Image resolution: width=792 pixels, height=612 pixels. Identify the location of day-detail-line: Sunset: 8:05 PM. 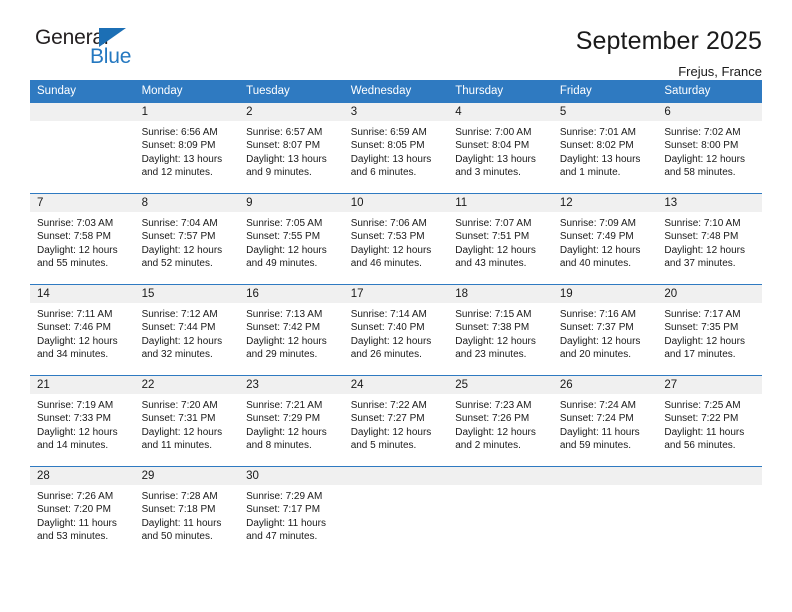
(387, 146).